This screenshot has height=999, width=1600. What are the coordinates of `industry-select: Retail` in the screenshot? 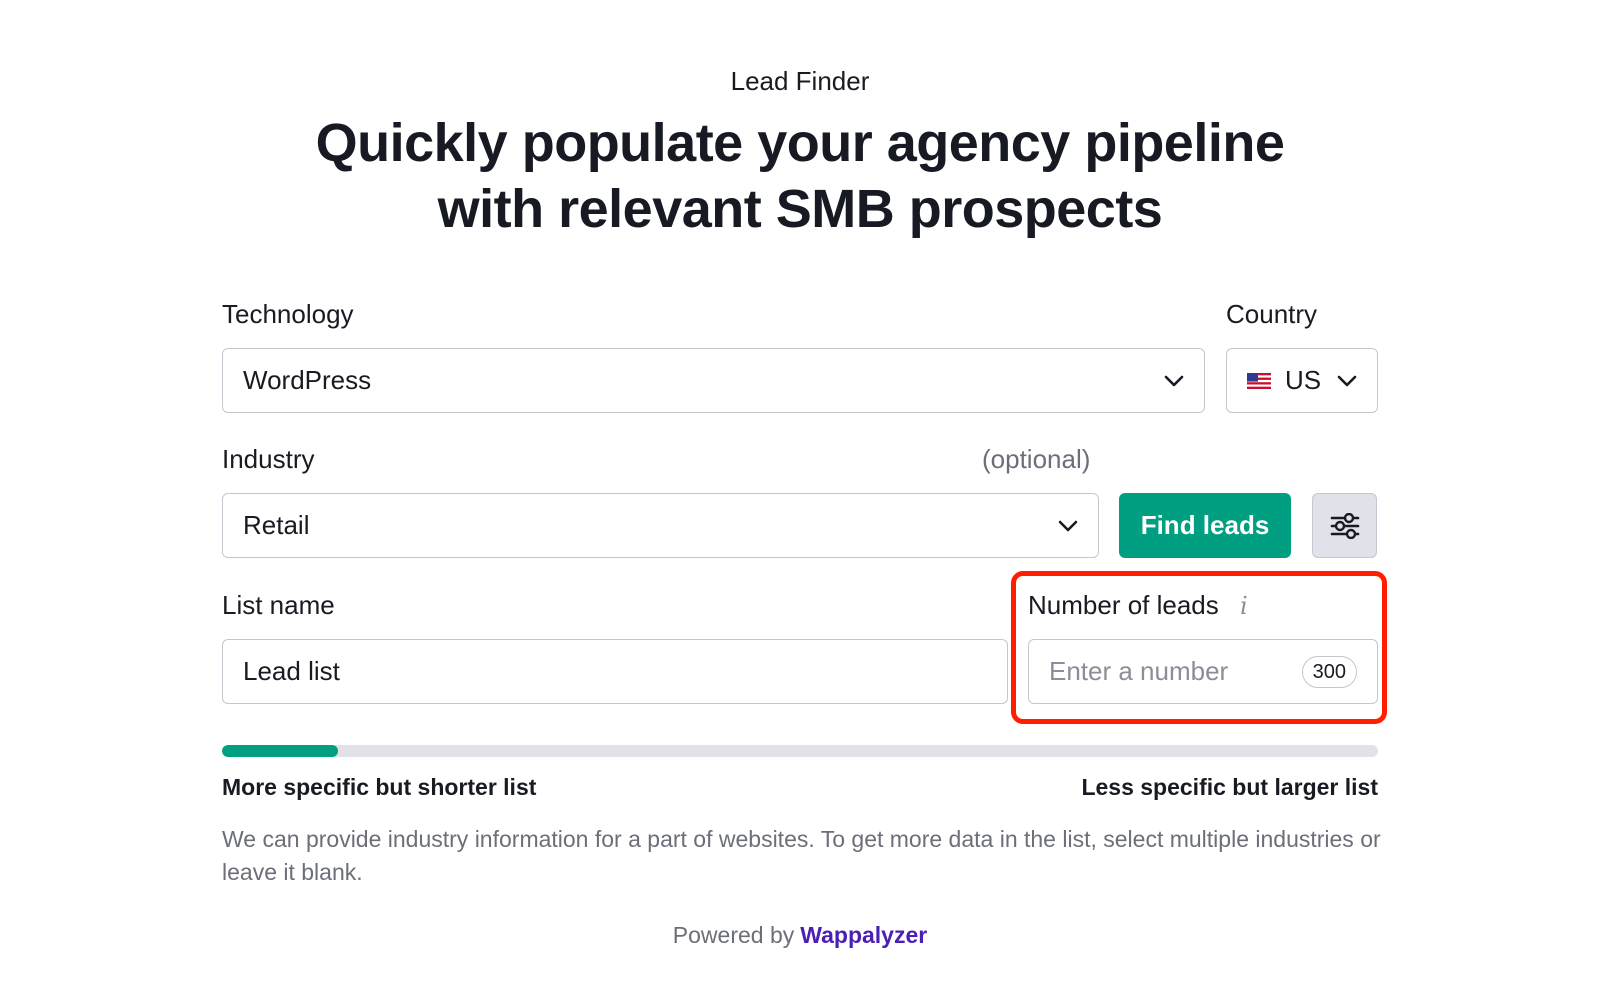 It's located at (660, 525).